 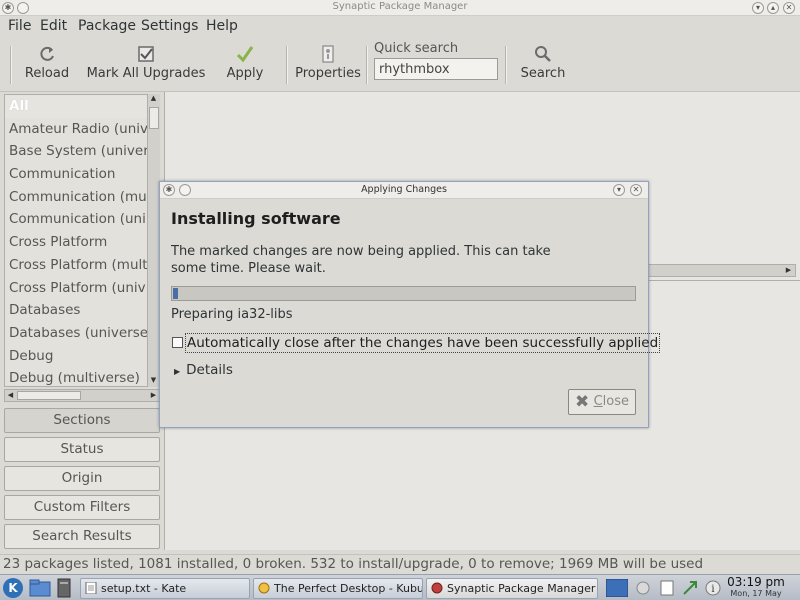 What do you see at coordinates (177, 371) in the screenshot?
I see `expander-arrow-icon: ▶` at bounding box center [177, 371].